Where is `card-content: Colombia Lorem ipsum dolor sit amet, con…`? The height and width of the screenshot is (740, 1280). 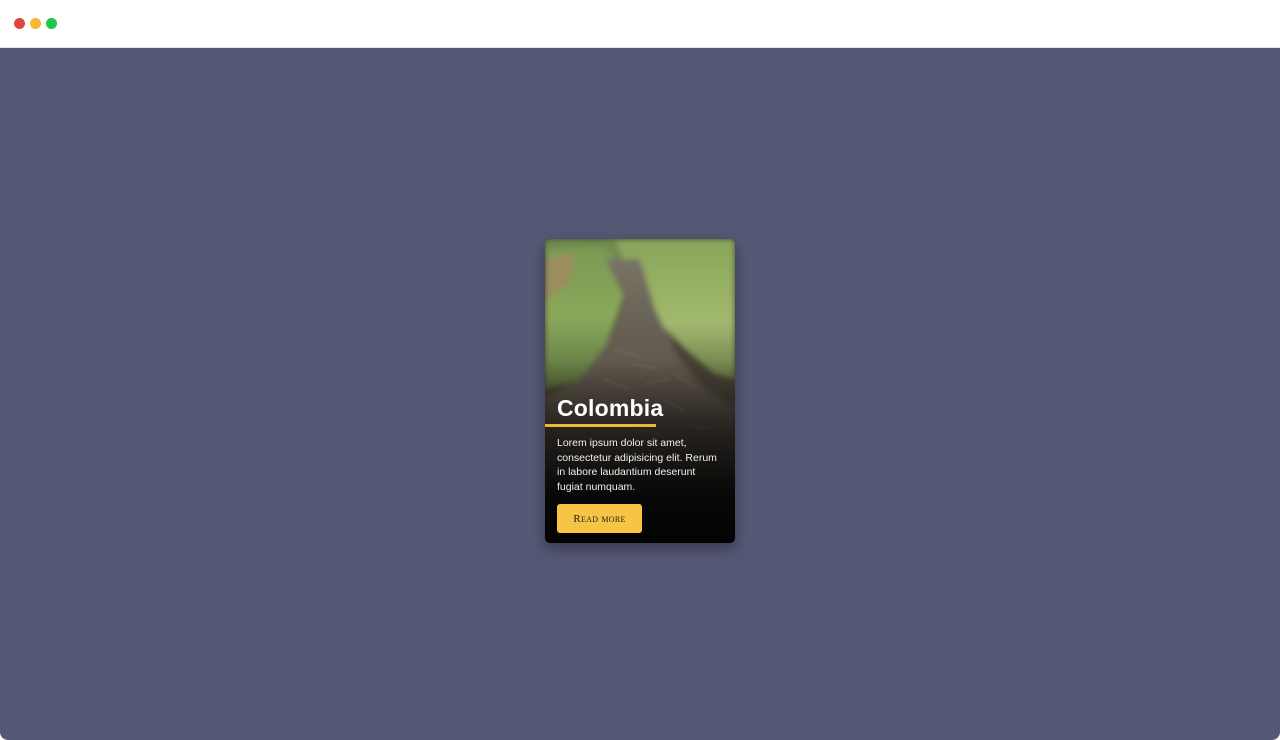
card-content: Colombia Lorem ipsum dolor sit amet, con… is located at coordinates (640, 464).